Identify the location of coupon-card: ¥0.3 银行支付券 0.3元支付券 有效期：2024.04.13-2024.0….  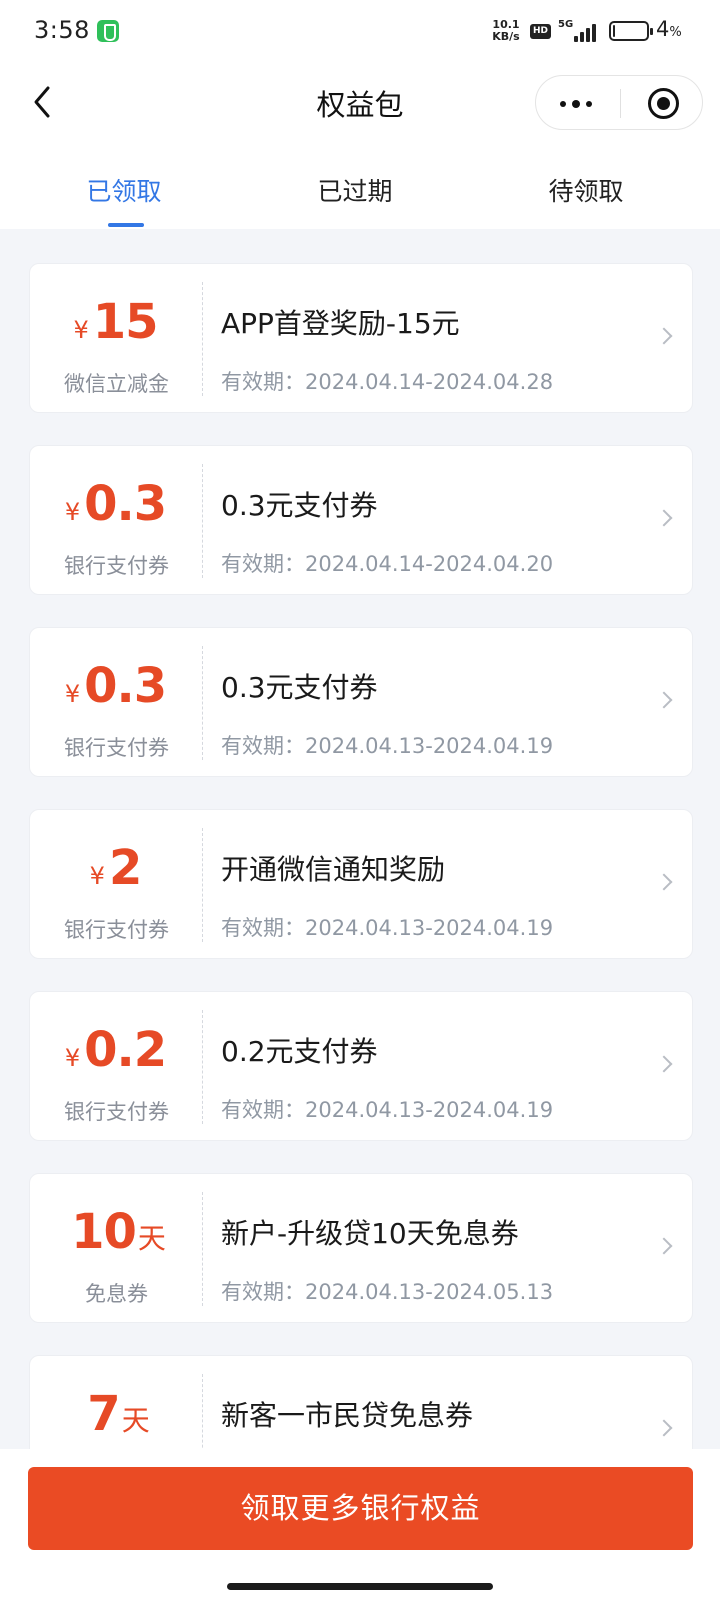
(361, 702).